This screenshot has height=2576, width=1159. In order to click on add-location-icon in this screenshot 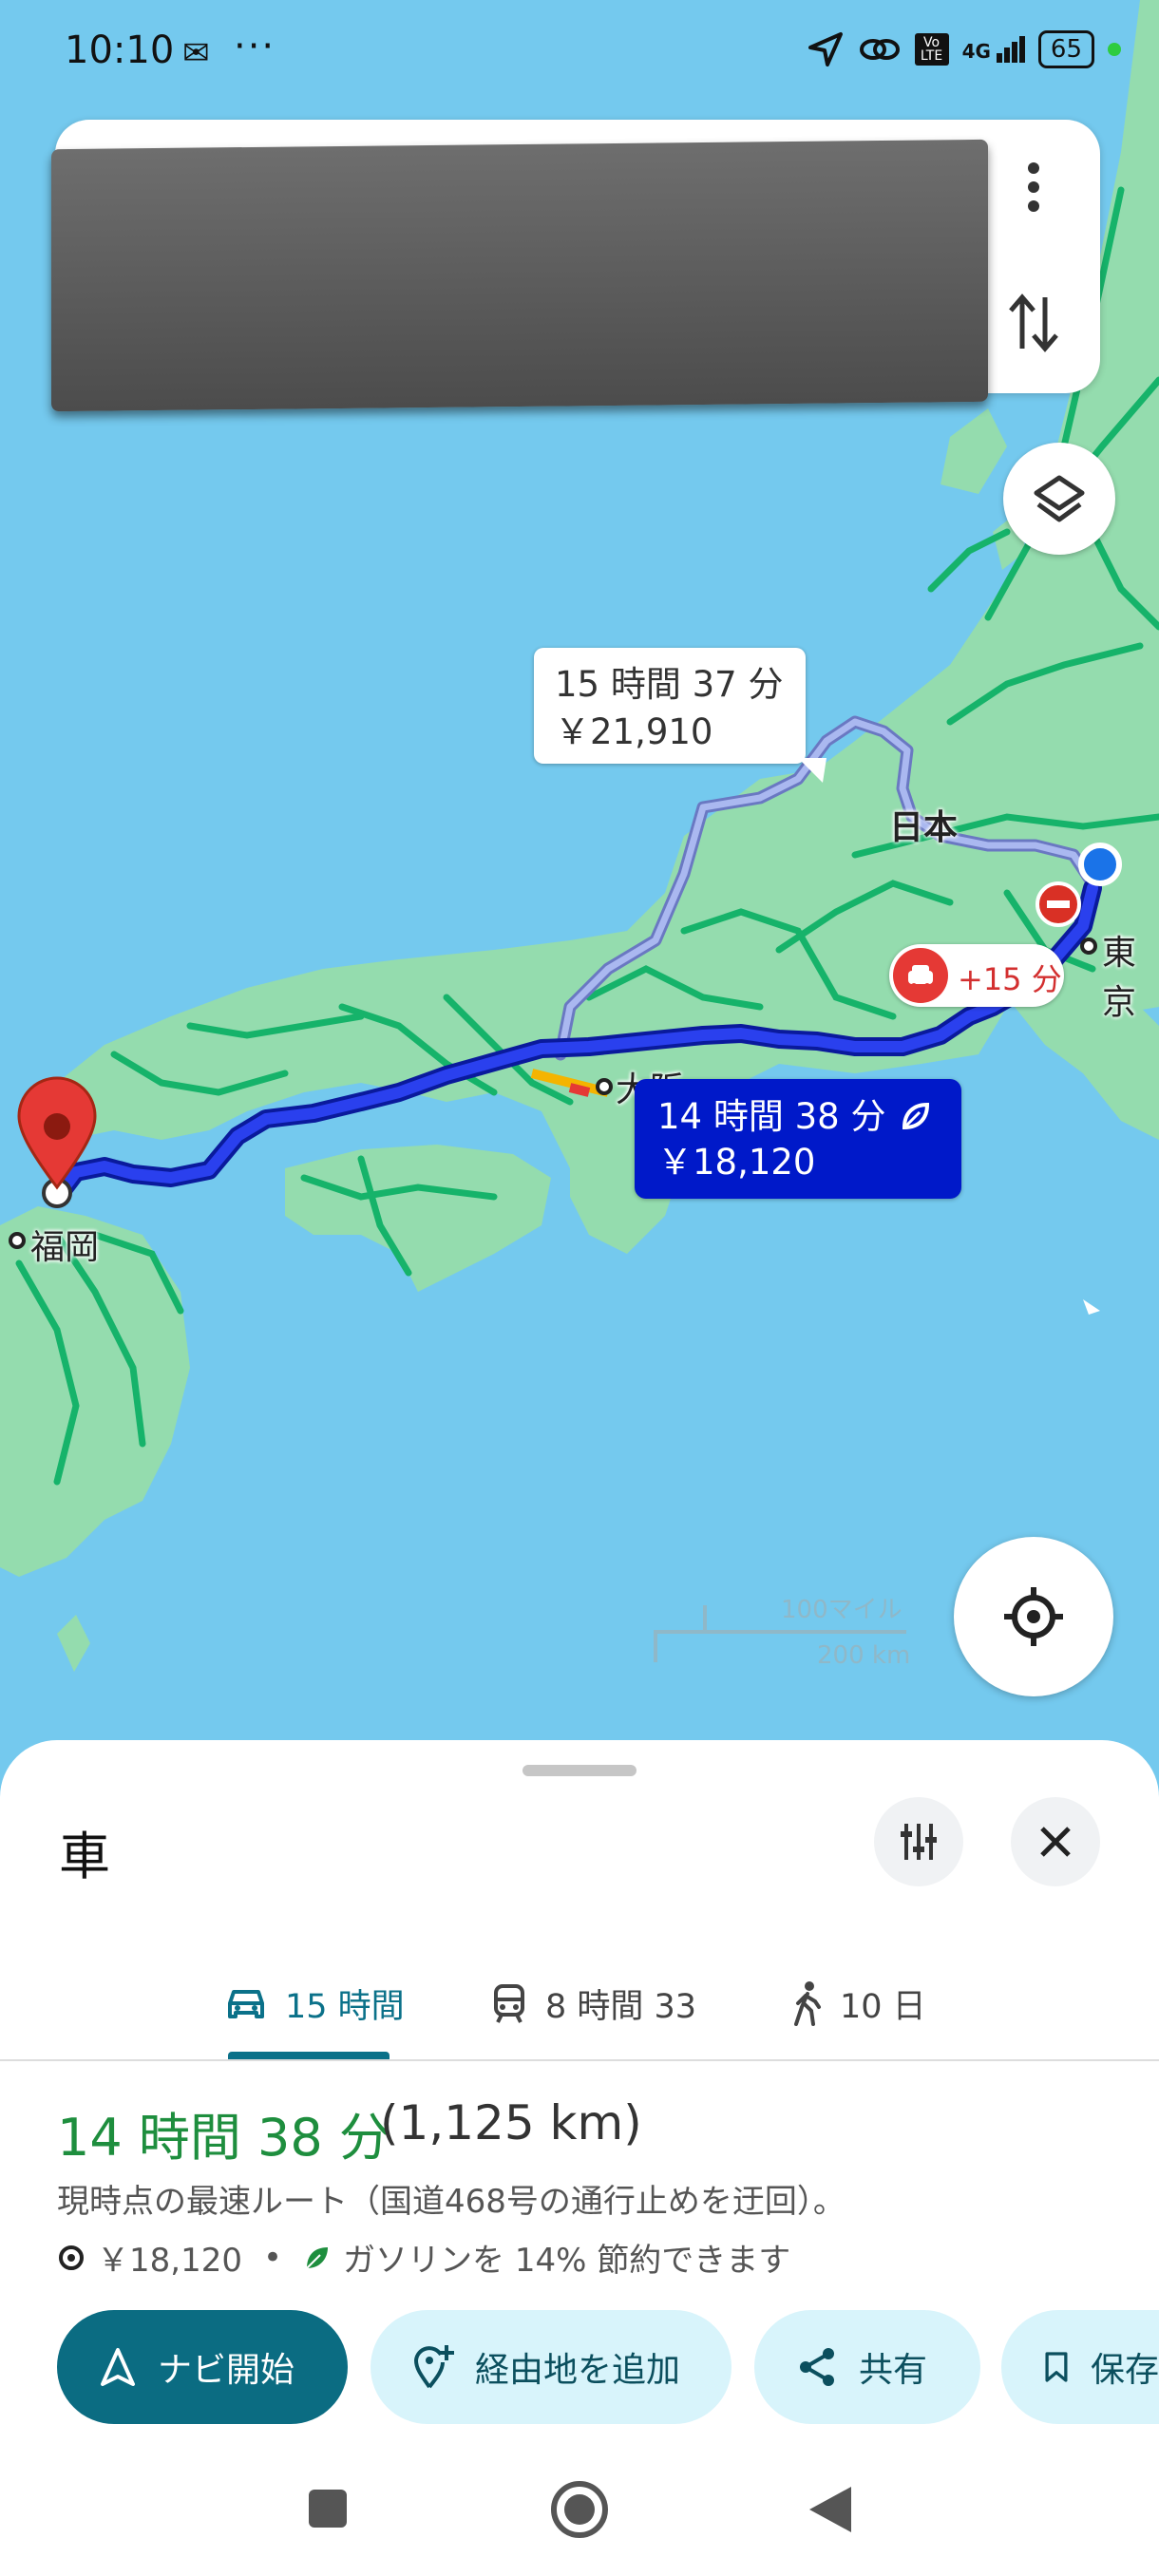, I will do `click(433, 2367)`.